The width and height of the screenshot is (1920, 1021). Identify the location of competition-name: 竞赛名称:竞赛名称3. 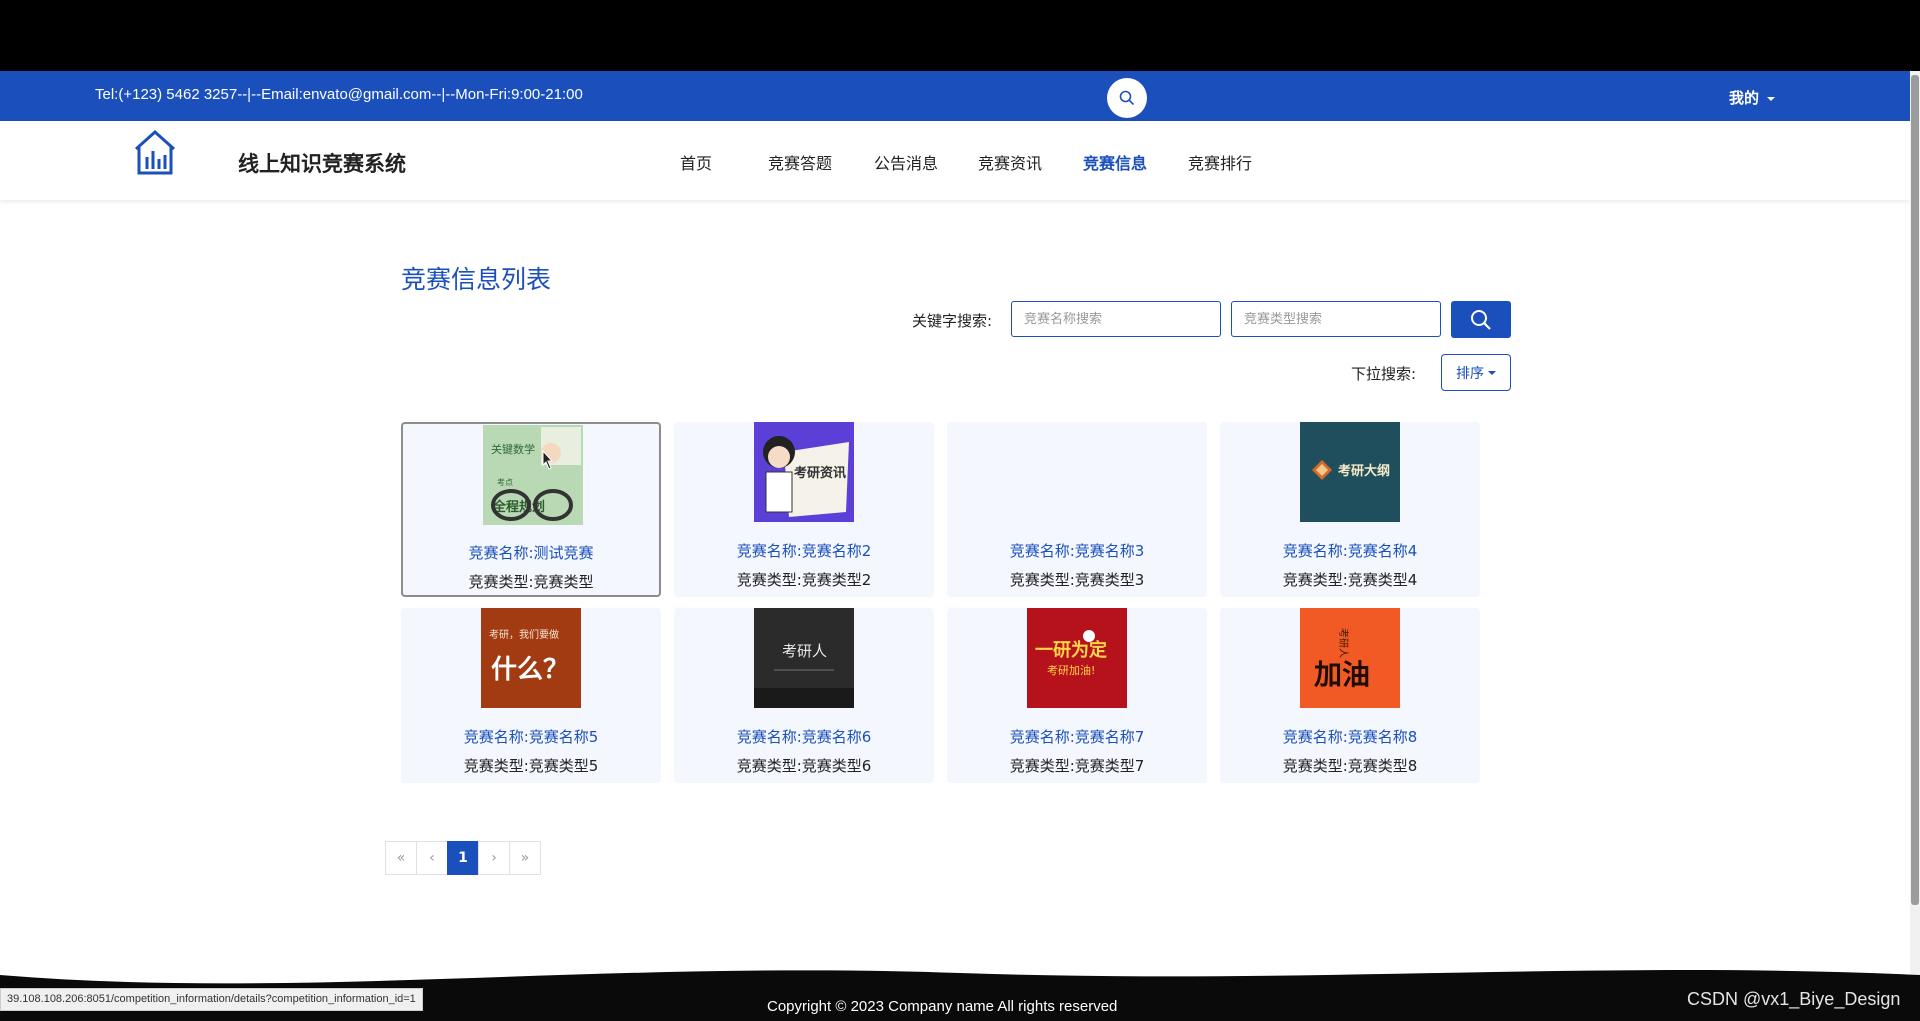
(1077, 550).